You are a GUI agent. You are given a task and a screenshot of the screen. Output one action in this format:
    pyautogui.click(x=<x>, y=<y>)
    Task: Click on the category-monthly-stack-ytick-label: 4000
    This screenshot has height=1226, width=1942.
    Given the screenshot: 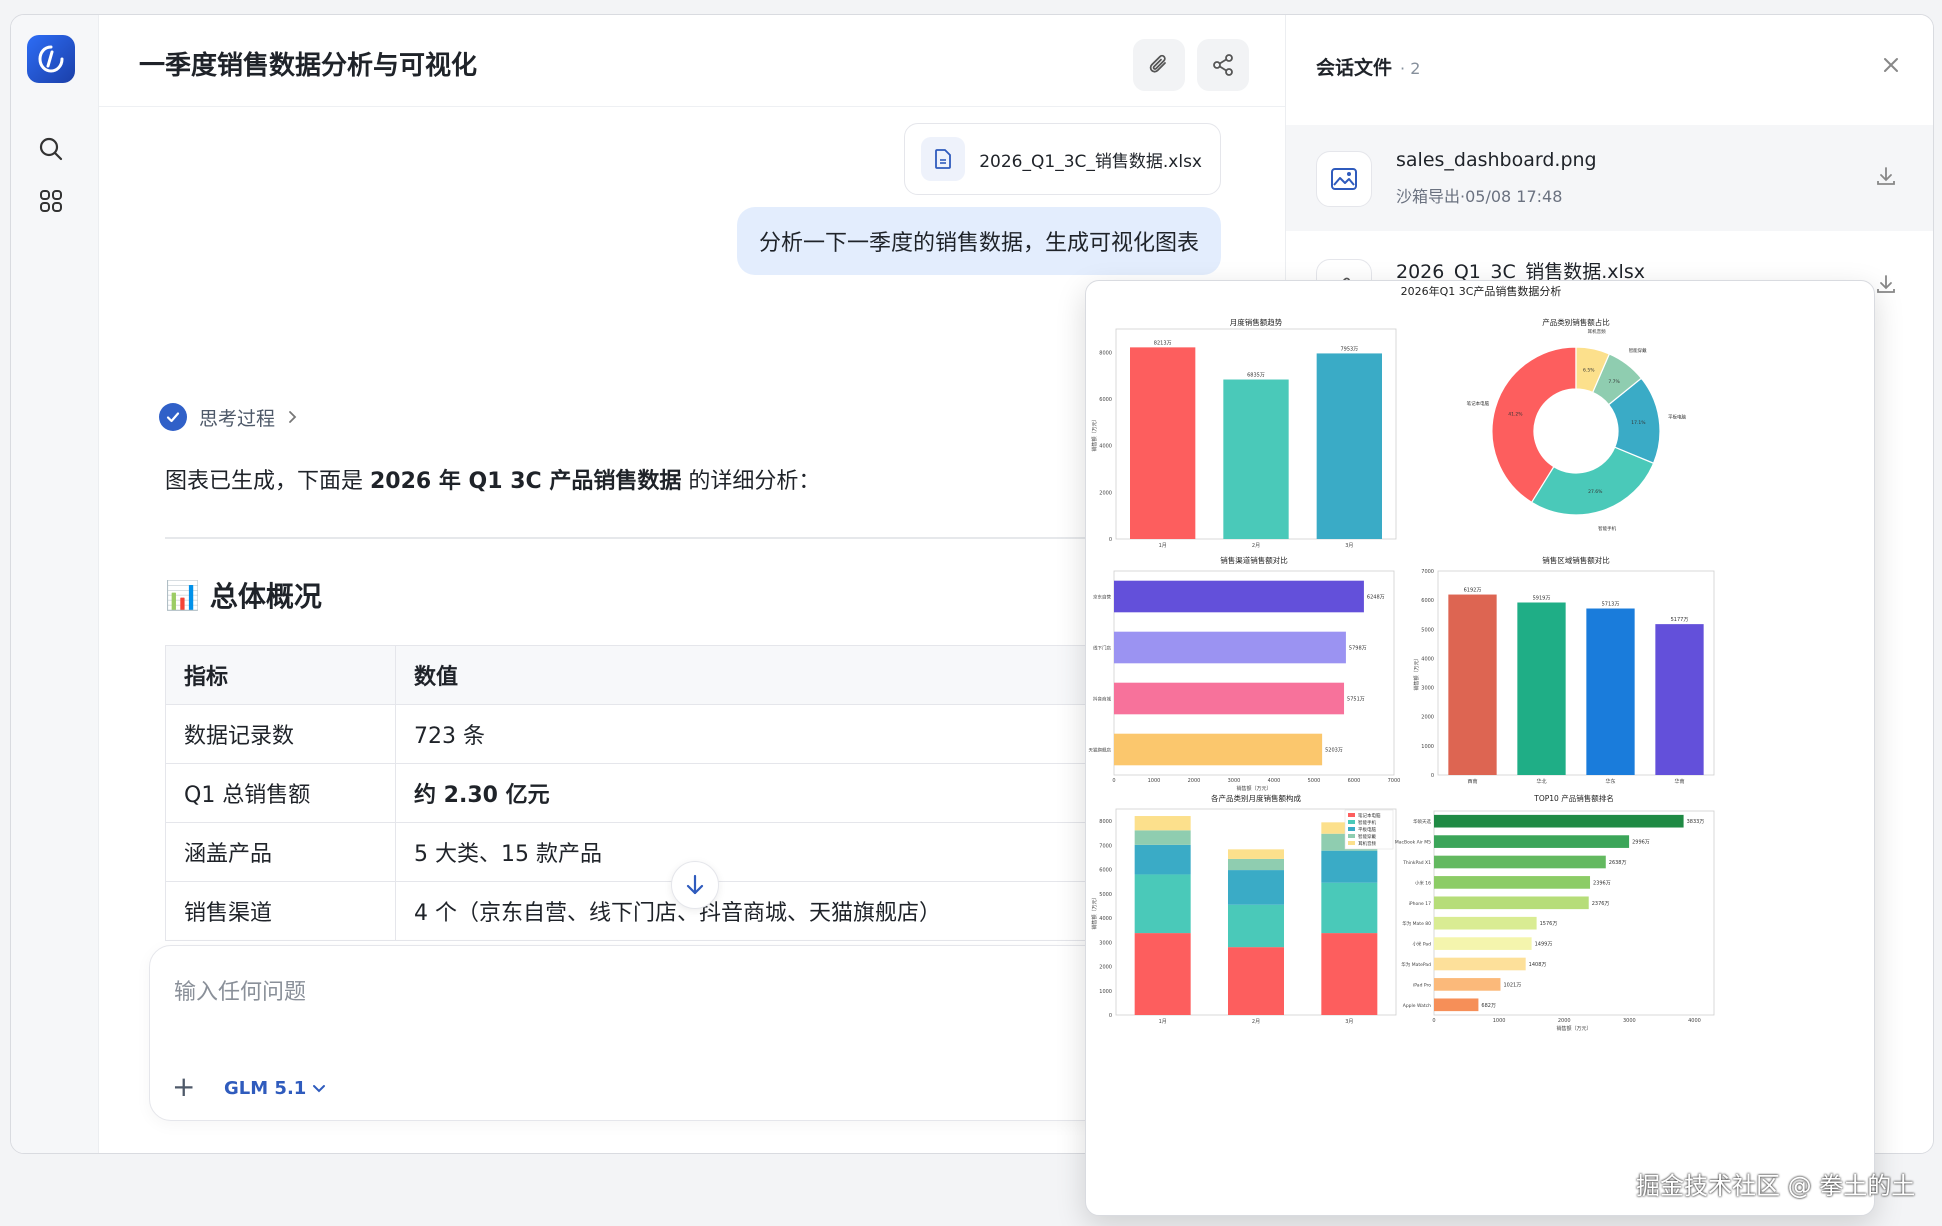 What is the action you would take?
    pyautogui.click(x=1105, y=919)
    